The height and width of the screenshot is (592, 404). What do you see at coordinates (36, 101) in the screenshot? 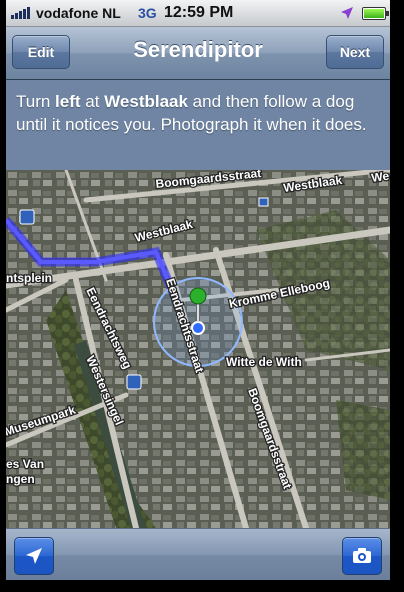
I see `instruction-part1: Turn` at bounding box center [36, 101].